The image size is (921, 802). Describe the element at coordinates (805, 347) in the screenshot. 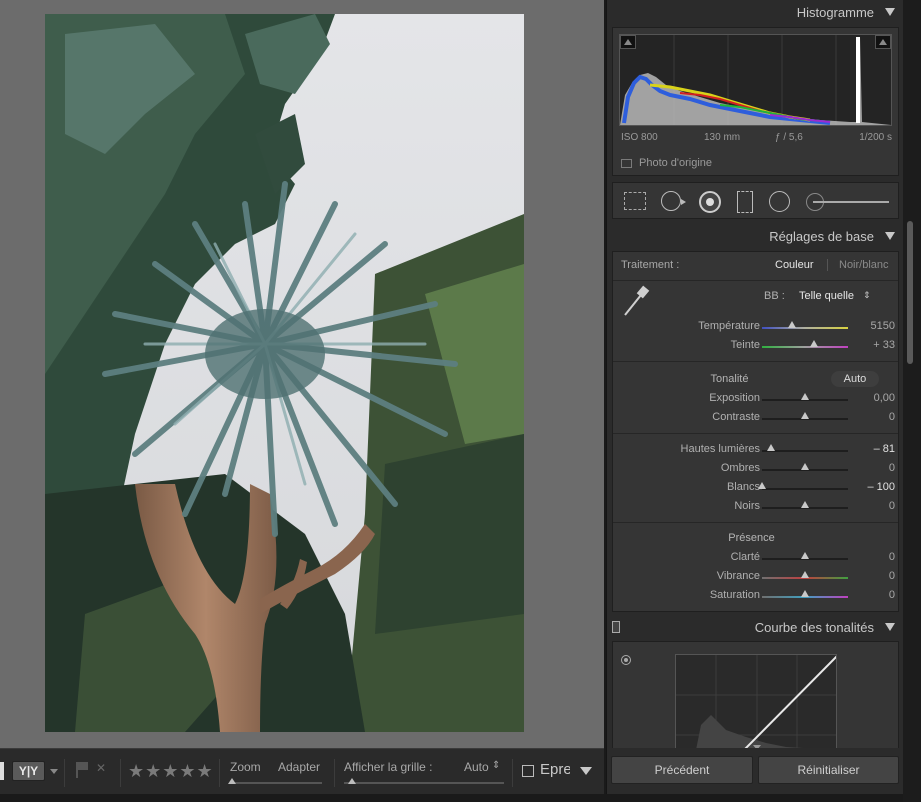

I see `tint-track` at that location.